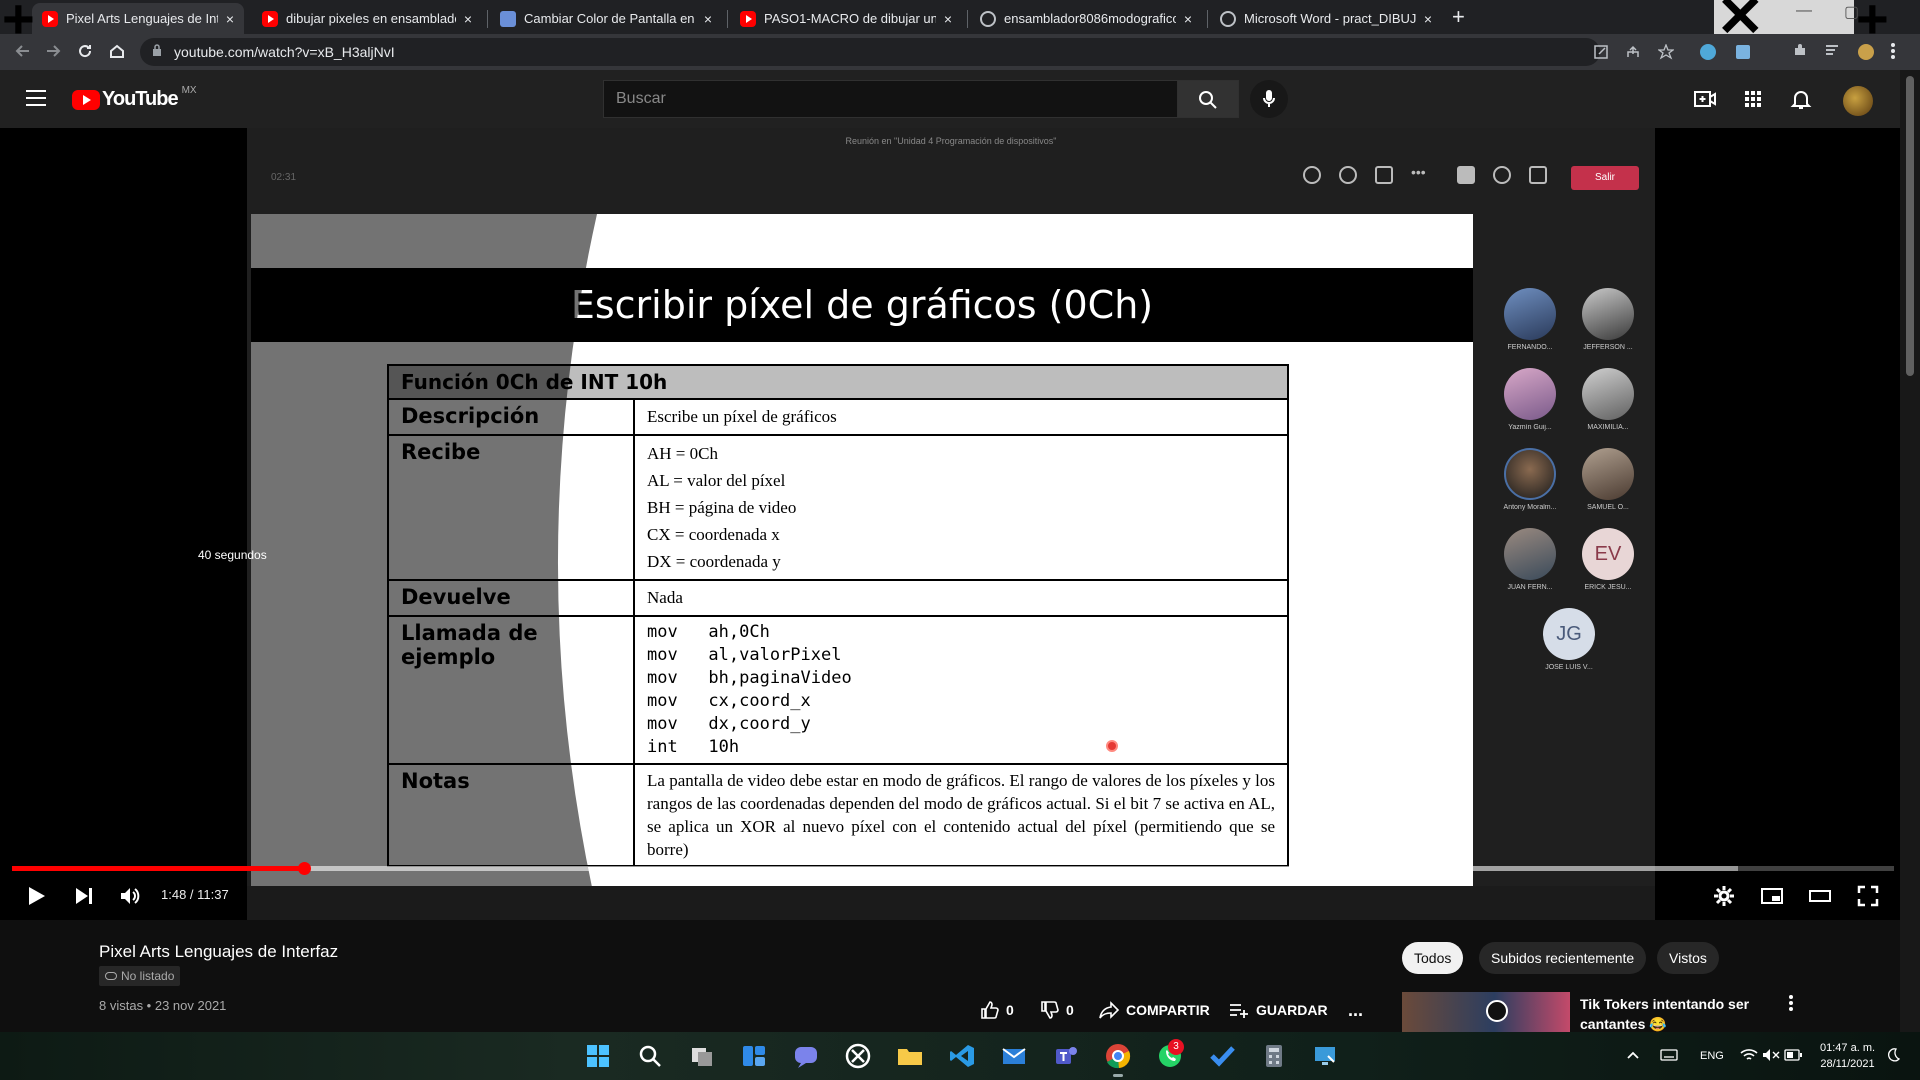  What do you see at coordinates (304, 868) in the screenshot?
I see `scrubber-handle` at bounding box center [304, 868].